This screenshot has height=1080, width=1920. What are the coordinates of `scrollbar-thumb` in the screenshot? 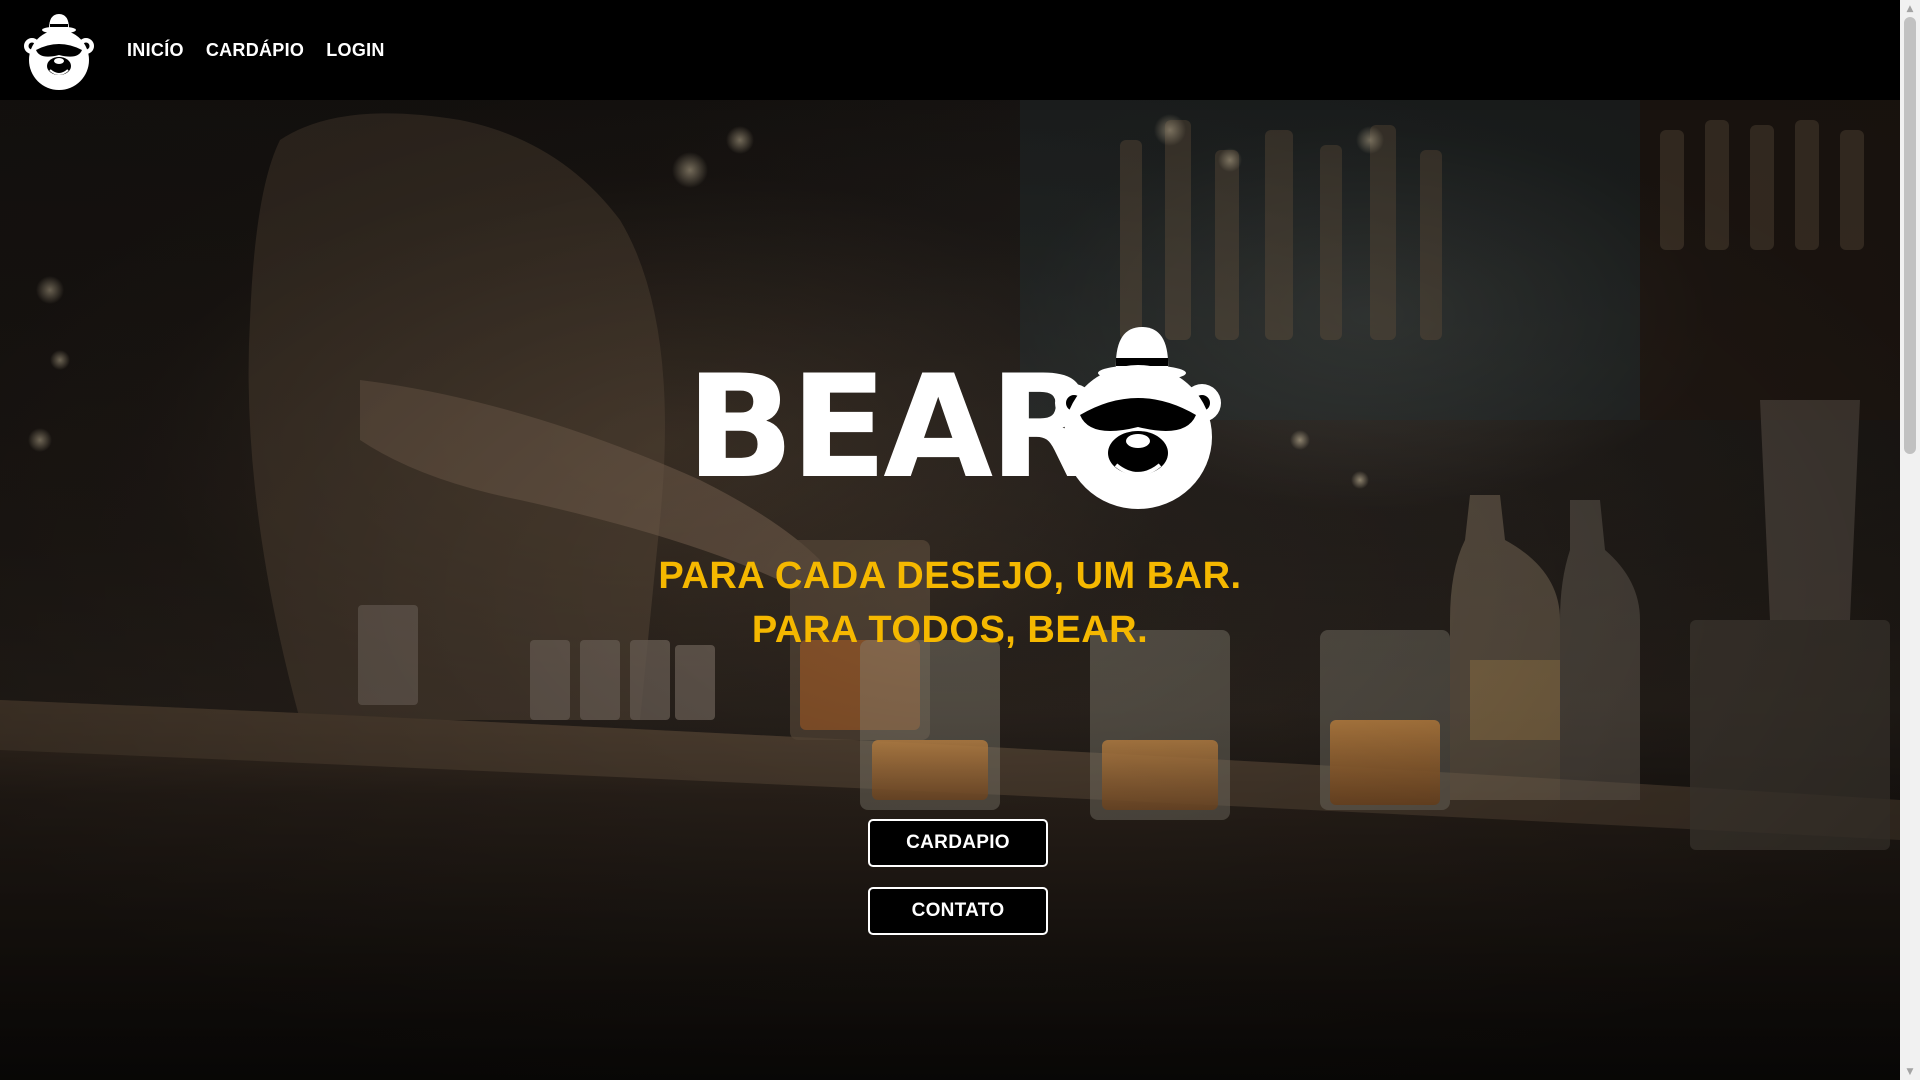 It's located at (1910, 235).